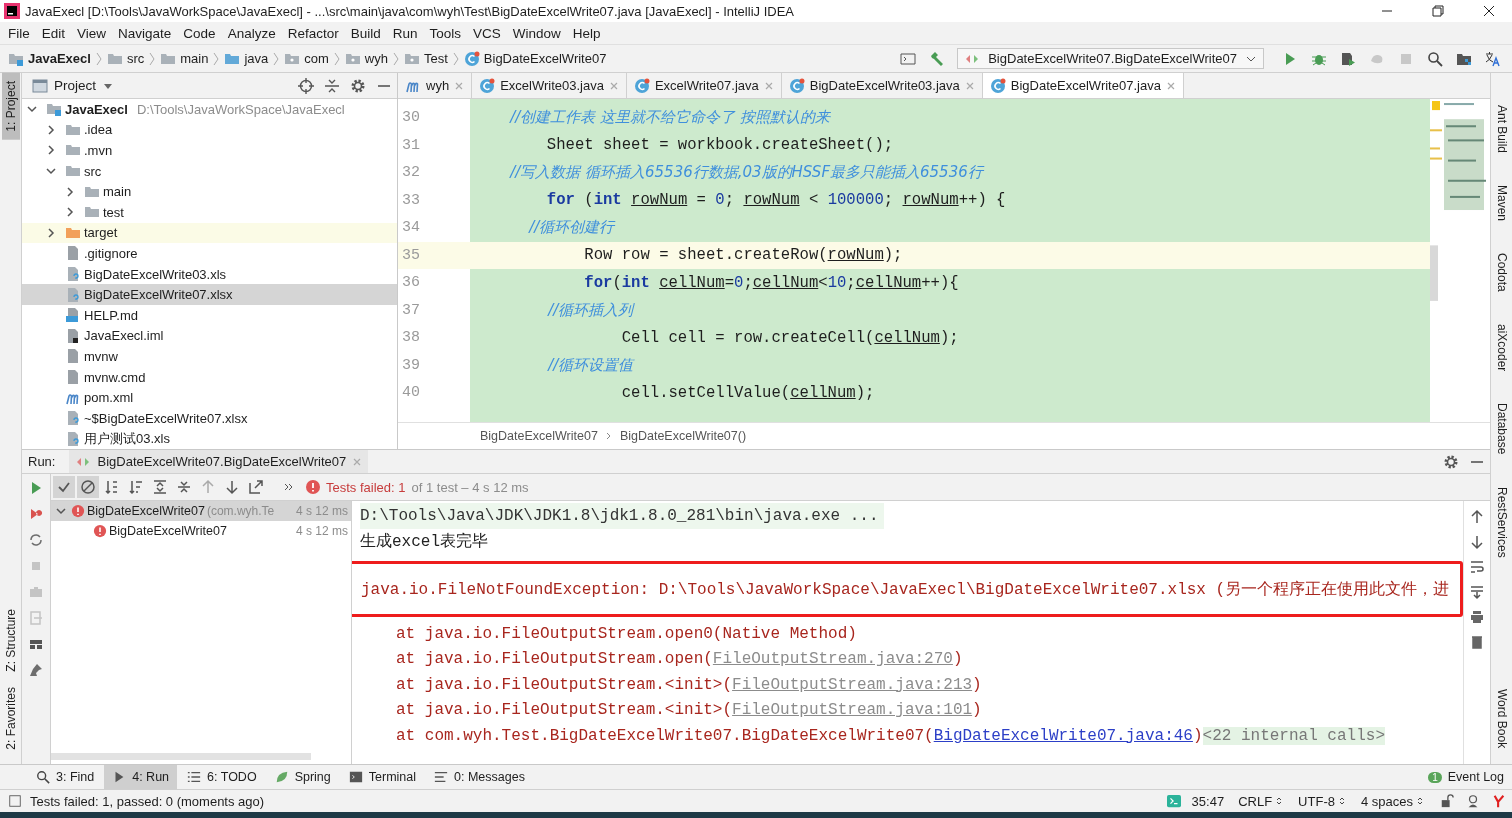 Image resolution: width=1512 pixels, height=818 pixels. What do you see at coordinates (1447, 801) in the screenshot?
I see `lock-icon` at bounding box center [1447, 801].